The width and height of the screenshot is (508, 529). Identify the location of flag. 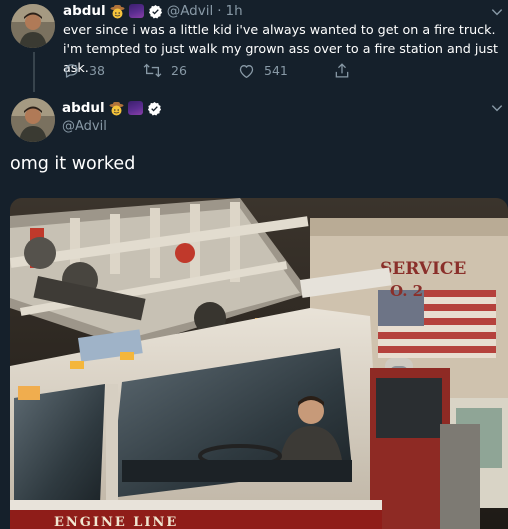
(437, 324).